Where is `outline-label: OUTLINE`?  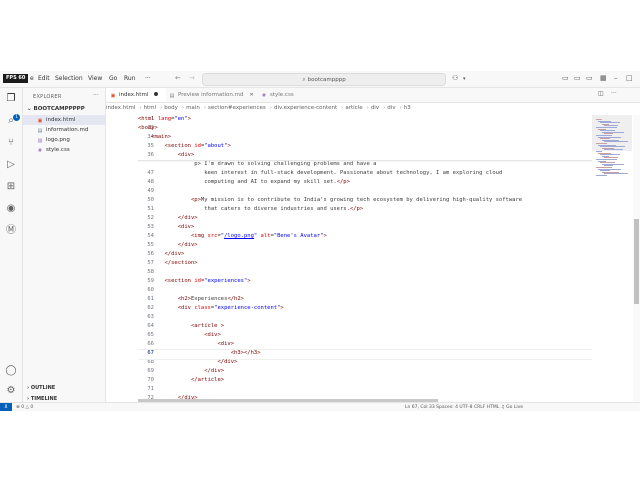
outline-label: OUTLINE is located at coordinates (43, 388).